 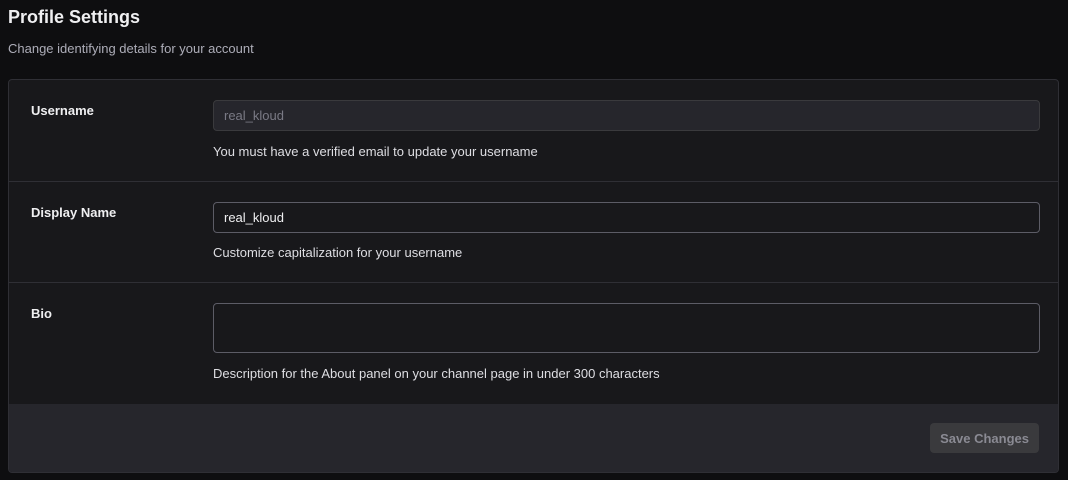 I want to click on username-input: real_kloud, so click(x=626, y=115).